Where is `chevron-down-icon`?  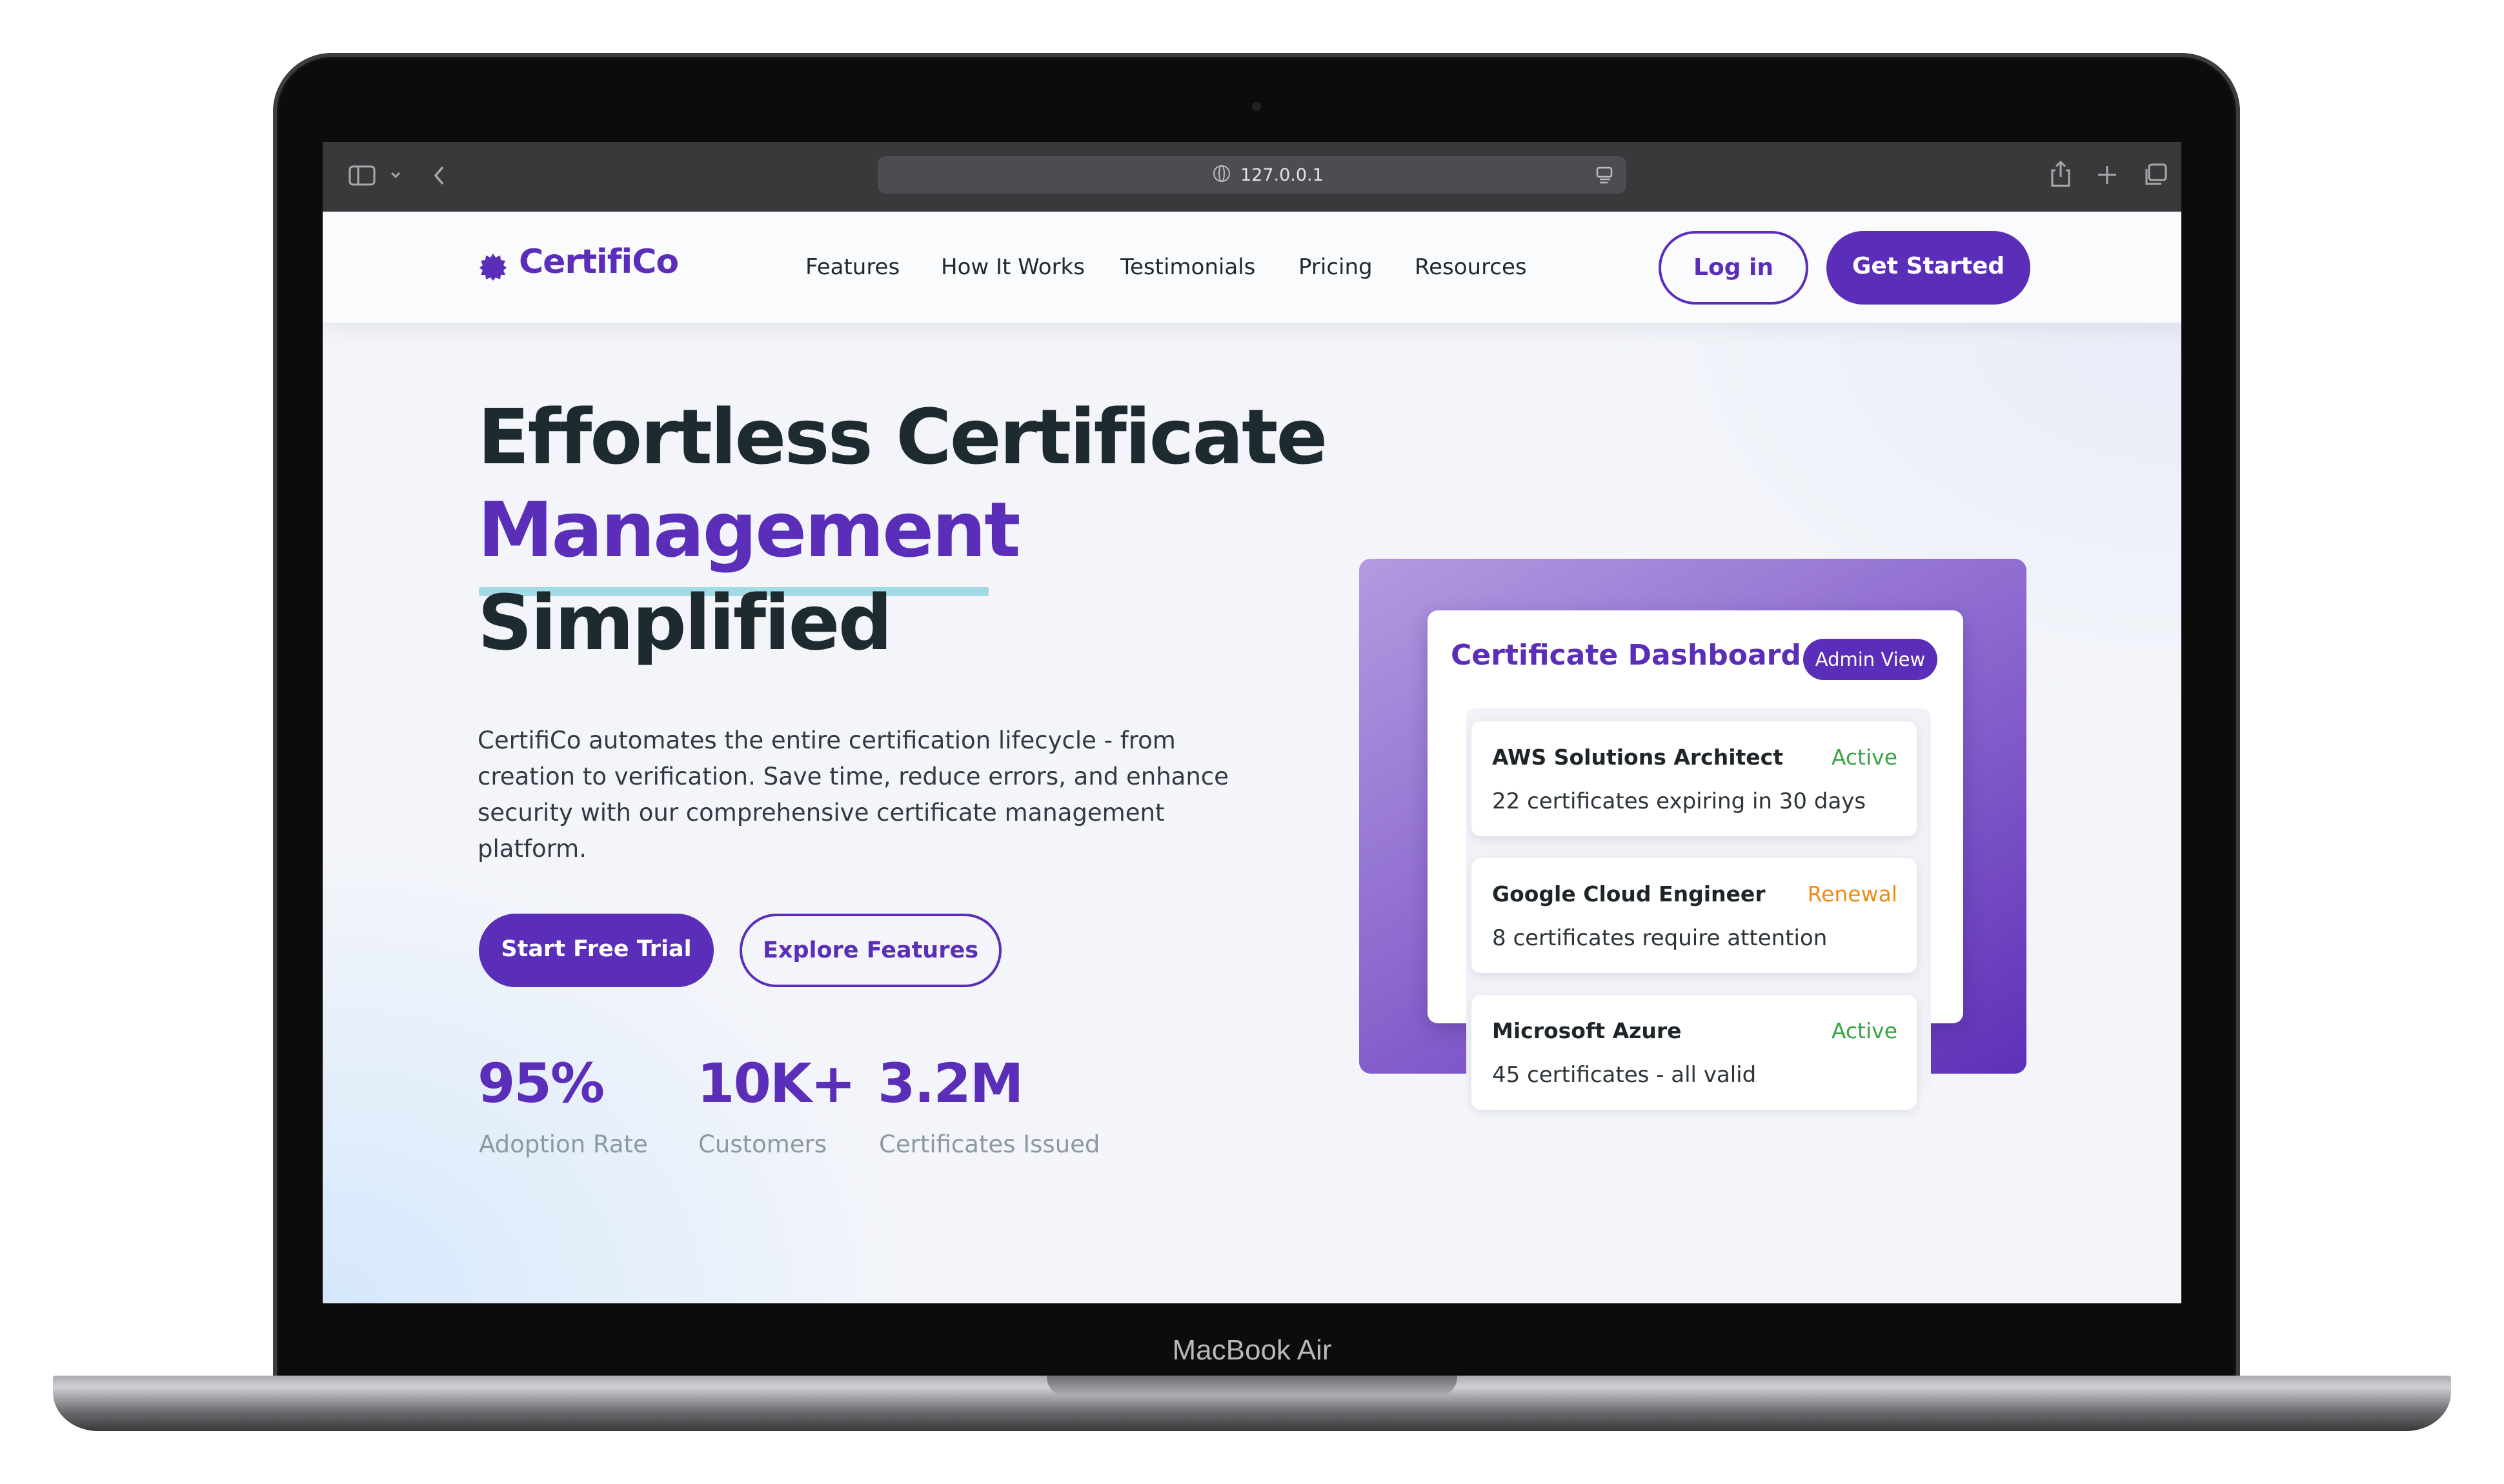 chevron-down-icon is located at coordinates (395, 174).